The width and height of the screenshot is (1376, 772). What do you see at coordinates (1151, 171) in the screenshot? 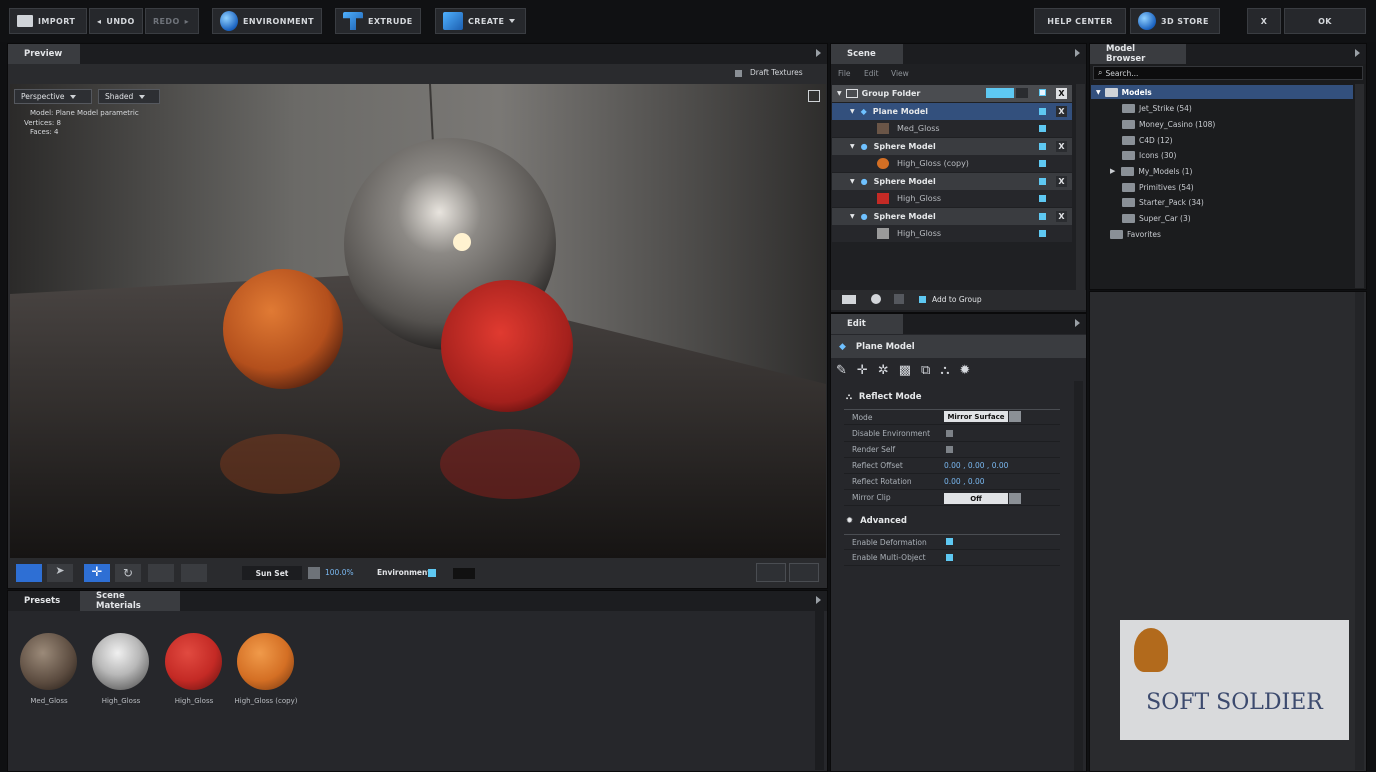
I see `browser-folder: ▶ My_Models (1)` at bounding box center [1151, 171].